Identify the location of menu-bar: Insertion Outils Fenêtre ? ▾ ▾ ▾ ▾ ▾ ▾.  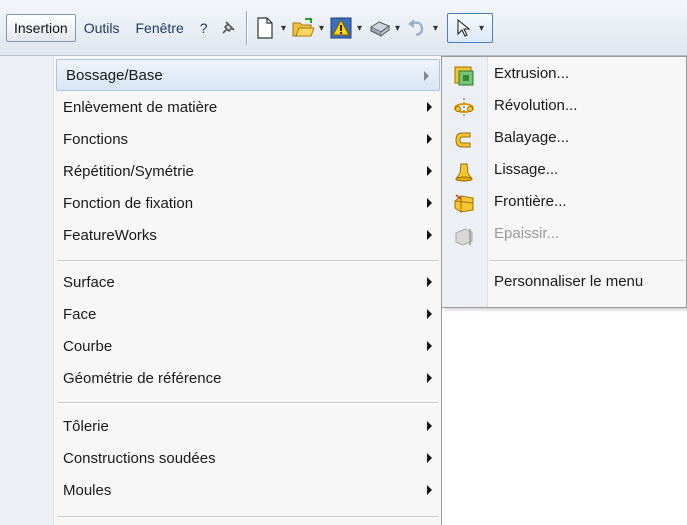
(343, 28).